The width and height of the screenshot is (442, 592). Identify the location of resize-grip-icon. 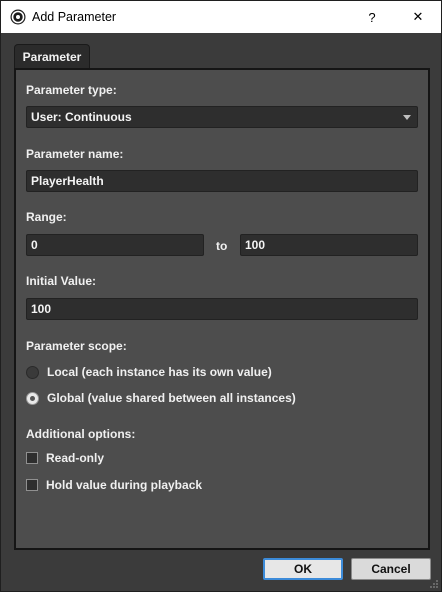
(434, 584).